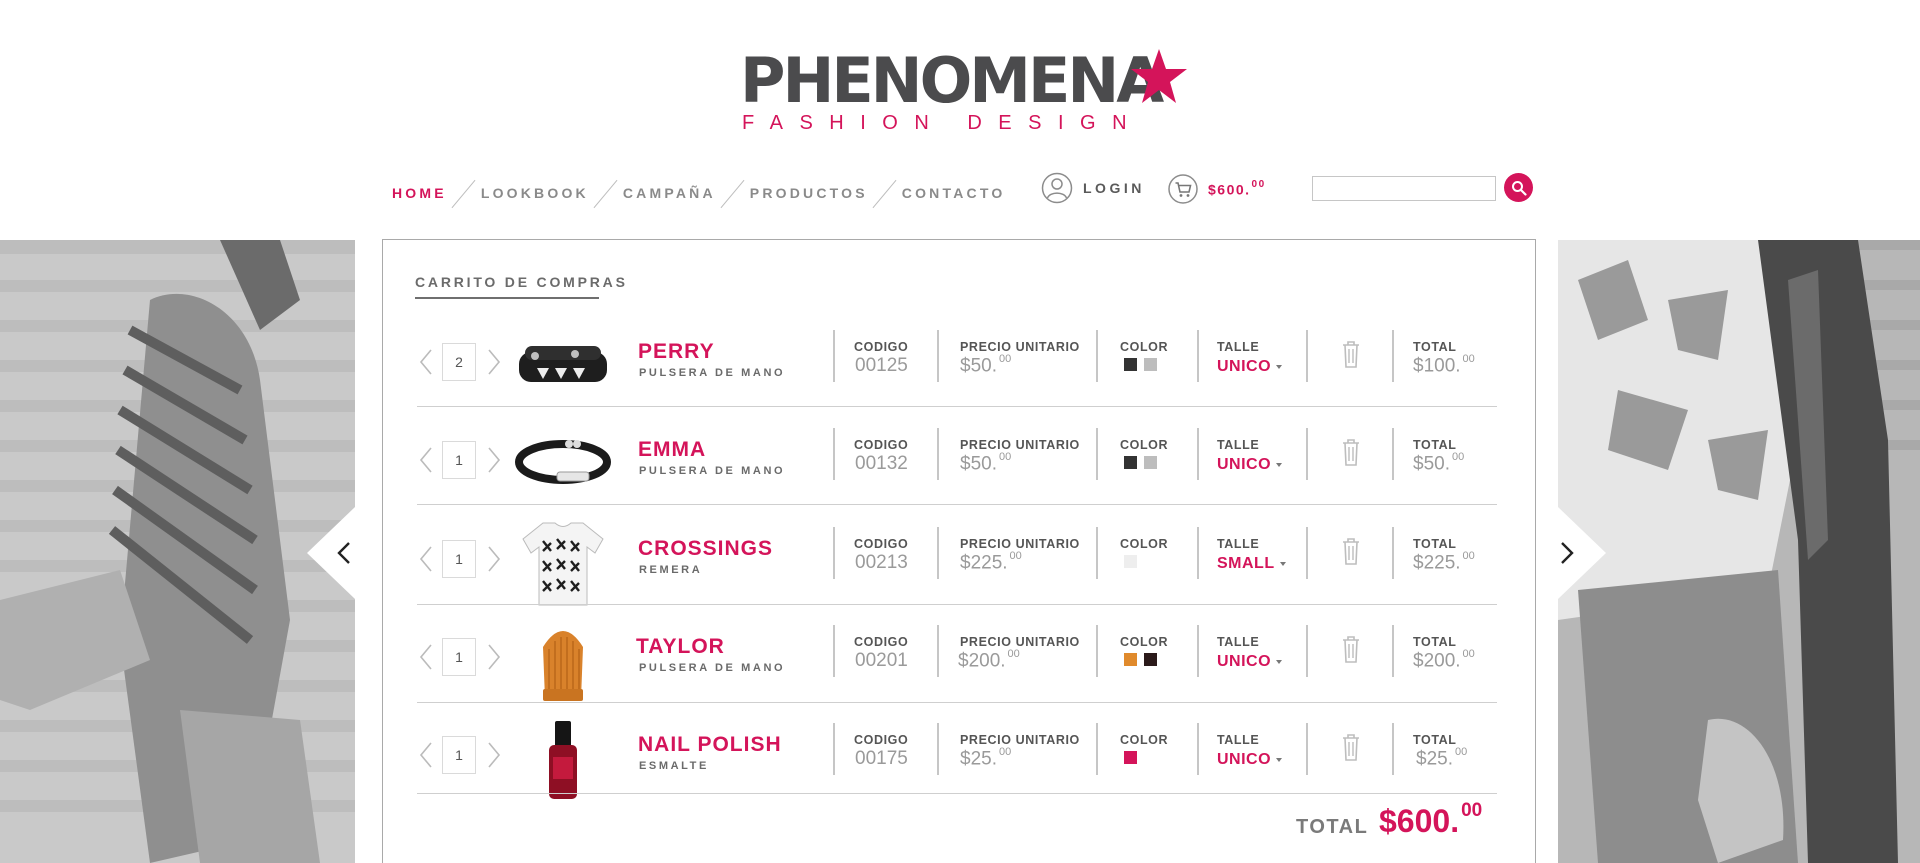 Image resolution: width=1920 pixels, height=863 pixels. What do you see at coordinates (535, 193) in the screenshot?
I see `nav-lookbook: LOOKBOOK` at bounding box center [535, 193].